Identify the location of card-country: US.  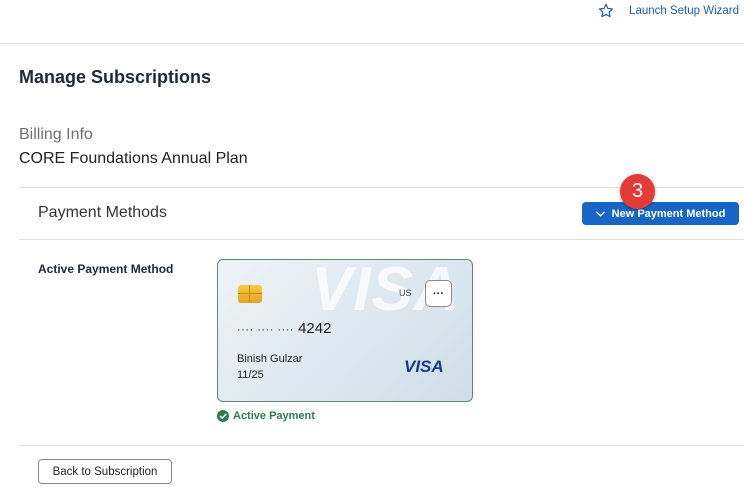
(405, 293).